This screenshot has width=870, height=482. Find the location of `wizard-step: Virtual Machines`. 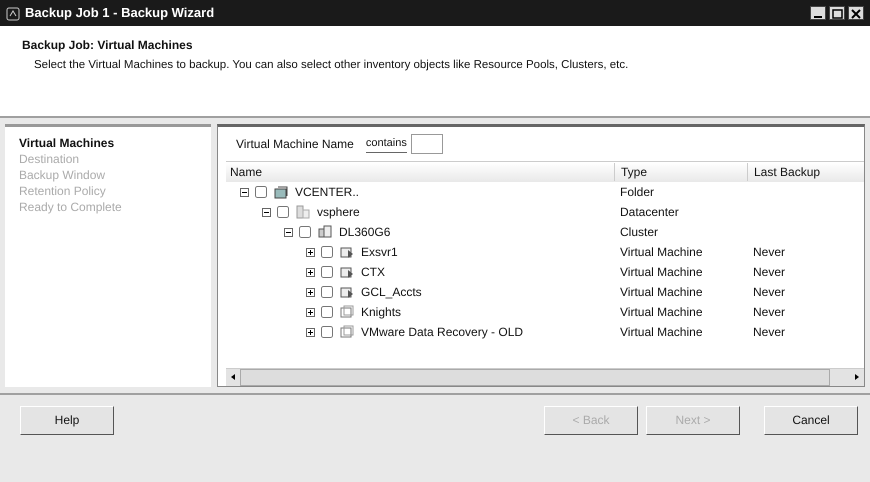

wizard-step: Virtual Machines is located at coordinates (108, 143).